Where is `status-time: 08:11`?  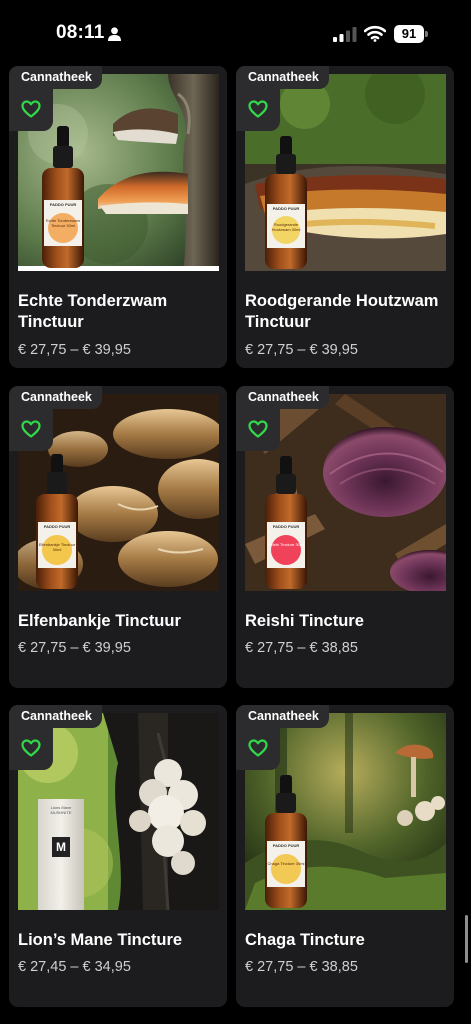
status-time: 08:11 is located at coordinates (80, 32).